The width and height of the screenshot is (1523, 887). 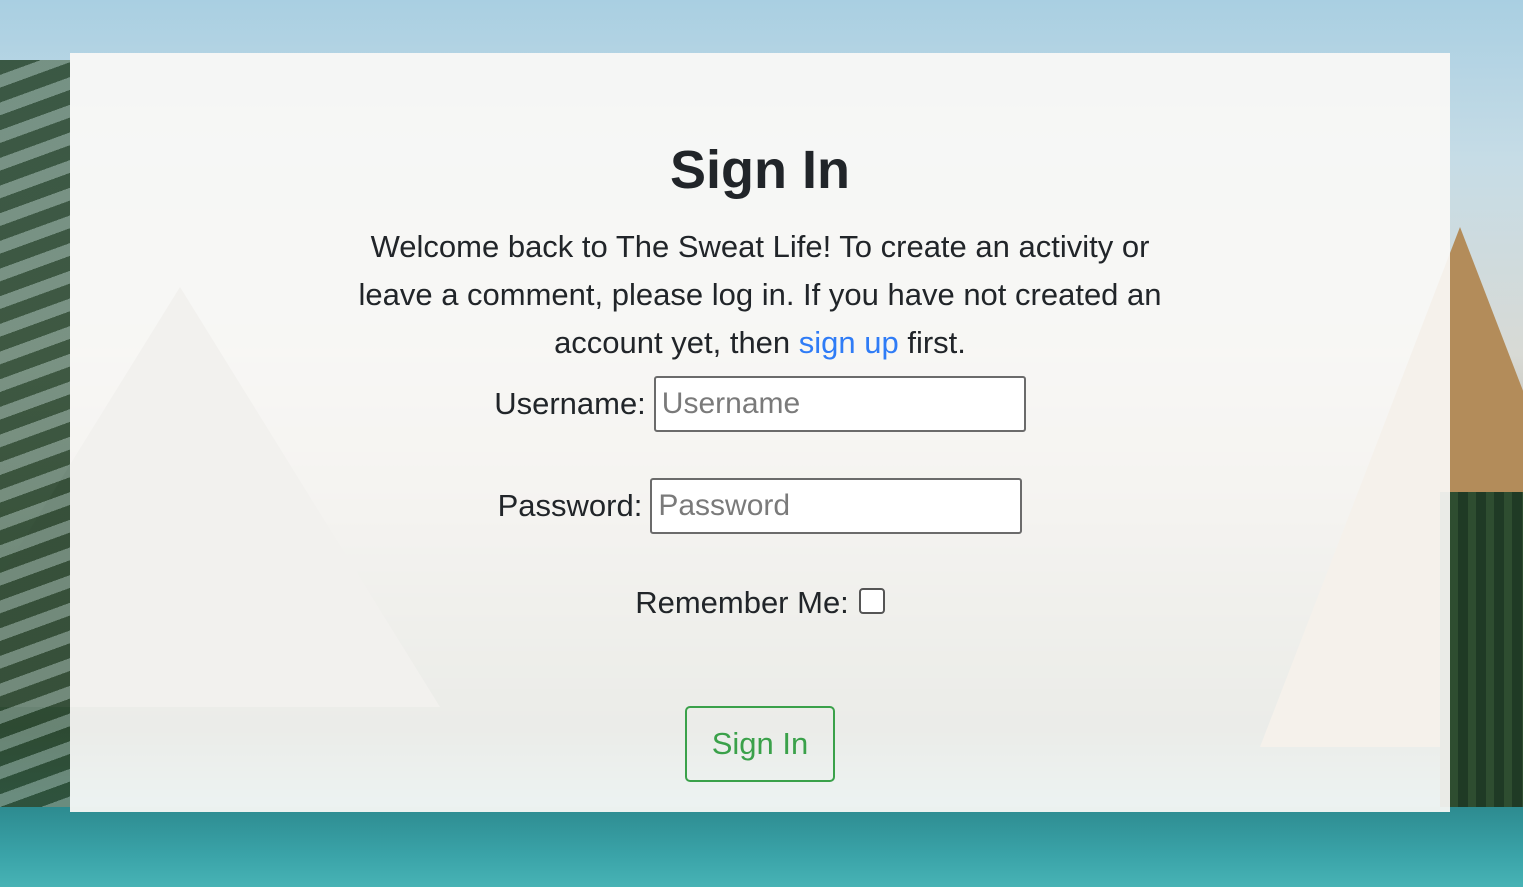 I want to click on username-label: Username:, so click(x=570, y=403).